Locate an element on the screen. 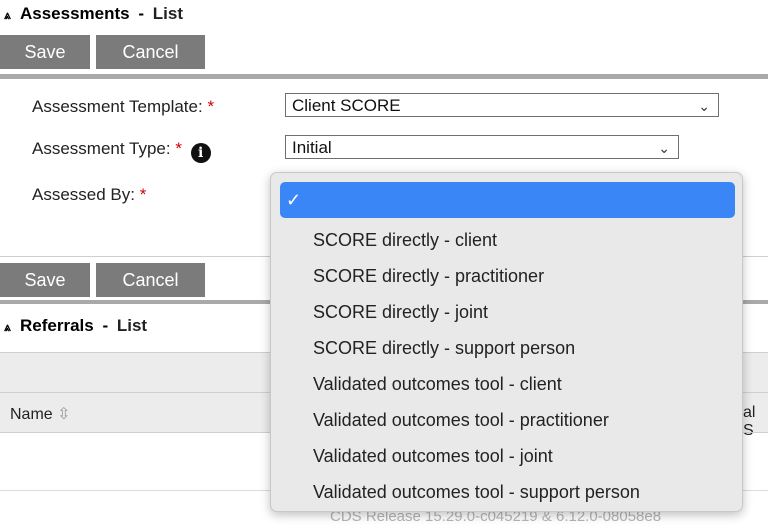 The image size is (768, 525). section-divider is located at coordinates (384, 76).